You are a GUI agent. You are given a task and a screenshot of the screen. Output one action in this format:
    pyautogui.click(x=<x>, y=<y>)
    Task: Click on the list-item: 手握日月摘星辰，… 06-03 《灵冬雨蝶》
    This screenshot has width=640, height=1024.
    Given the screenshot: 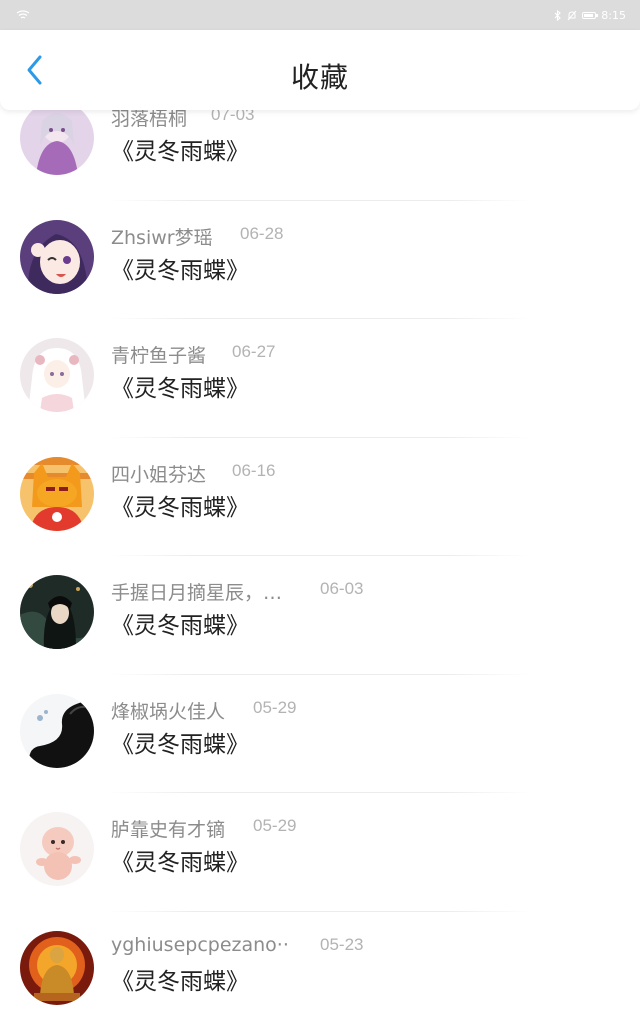 What is the action you would take?
    pyautogui.click(x=320, y=623)
    